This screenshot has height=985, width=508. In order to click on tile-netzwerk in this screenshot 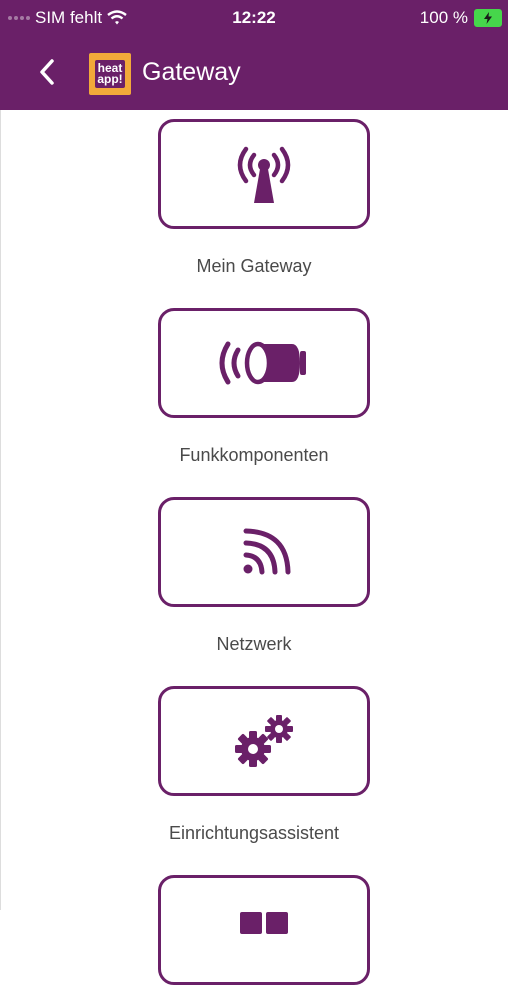, I will do `click(264, 552)`.